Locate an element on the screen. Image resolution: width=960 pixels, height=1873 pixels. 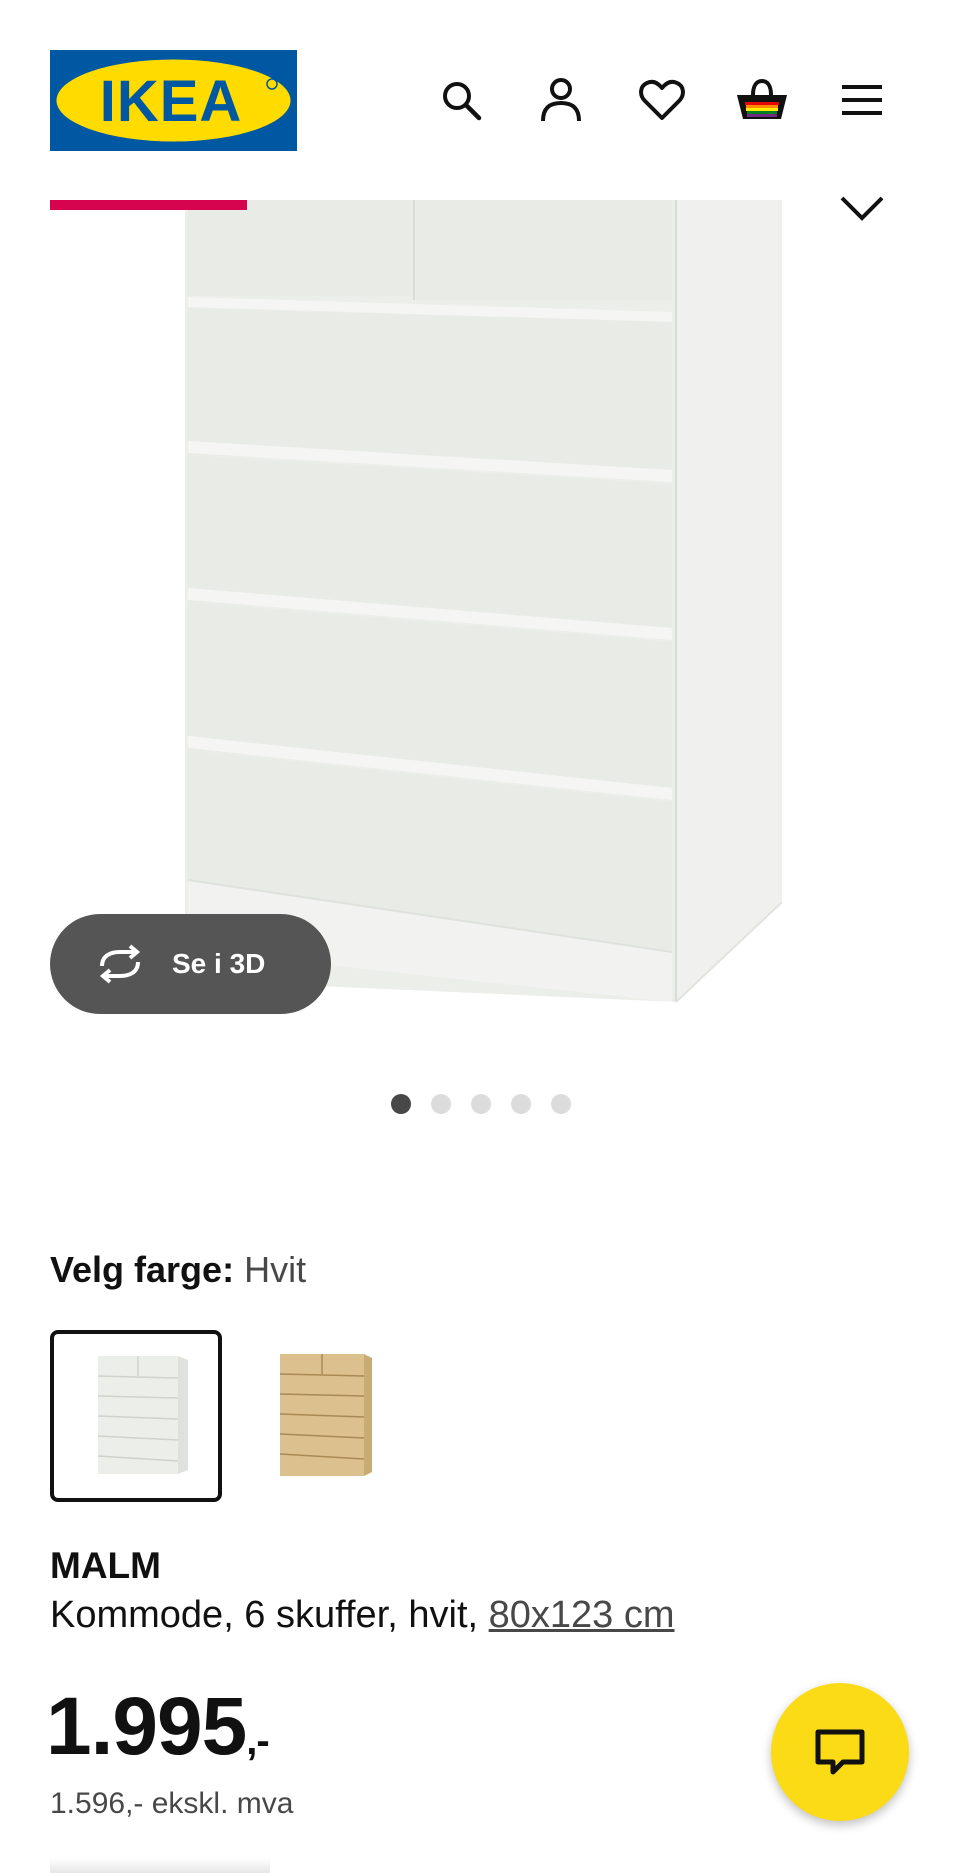
carousel-dots is located at coordinates (480, 1105).